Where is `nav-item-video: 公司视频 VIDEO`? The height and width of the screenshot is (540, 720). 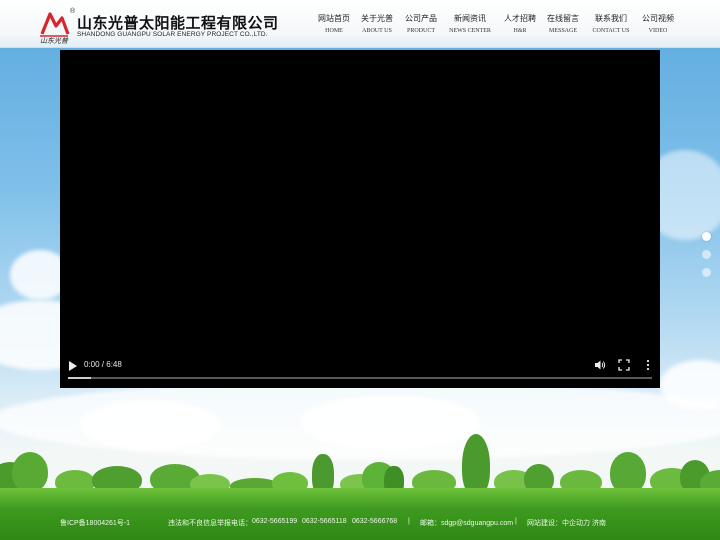
nav-item-video: 公司视频 VIDEO is located at coordinates (658, 23).